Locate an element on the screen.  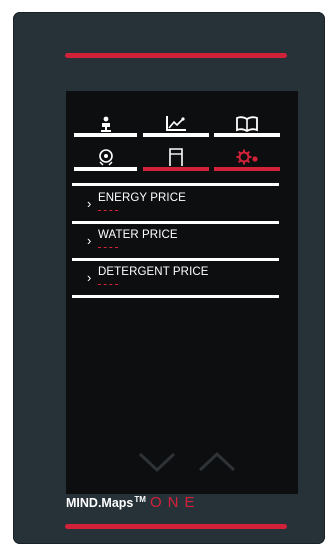
accent-stripe-top is located at coordinates (176, 55).